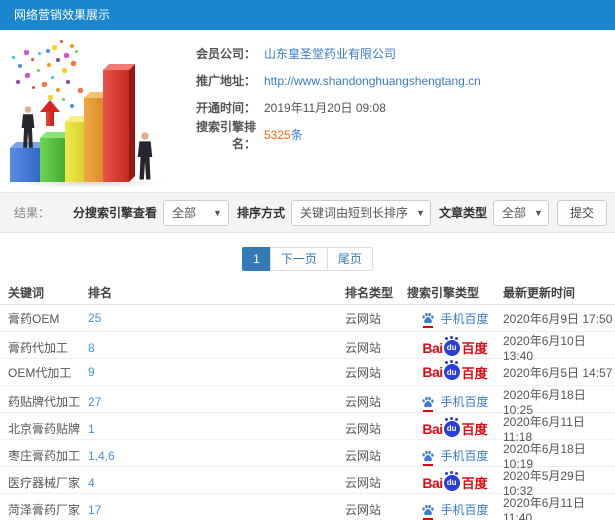  I want to click on info-value-link: 山东皇圣堂药业有限公司, so click(330, 53).